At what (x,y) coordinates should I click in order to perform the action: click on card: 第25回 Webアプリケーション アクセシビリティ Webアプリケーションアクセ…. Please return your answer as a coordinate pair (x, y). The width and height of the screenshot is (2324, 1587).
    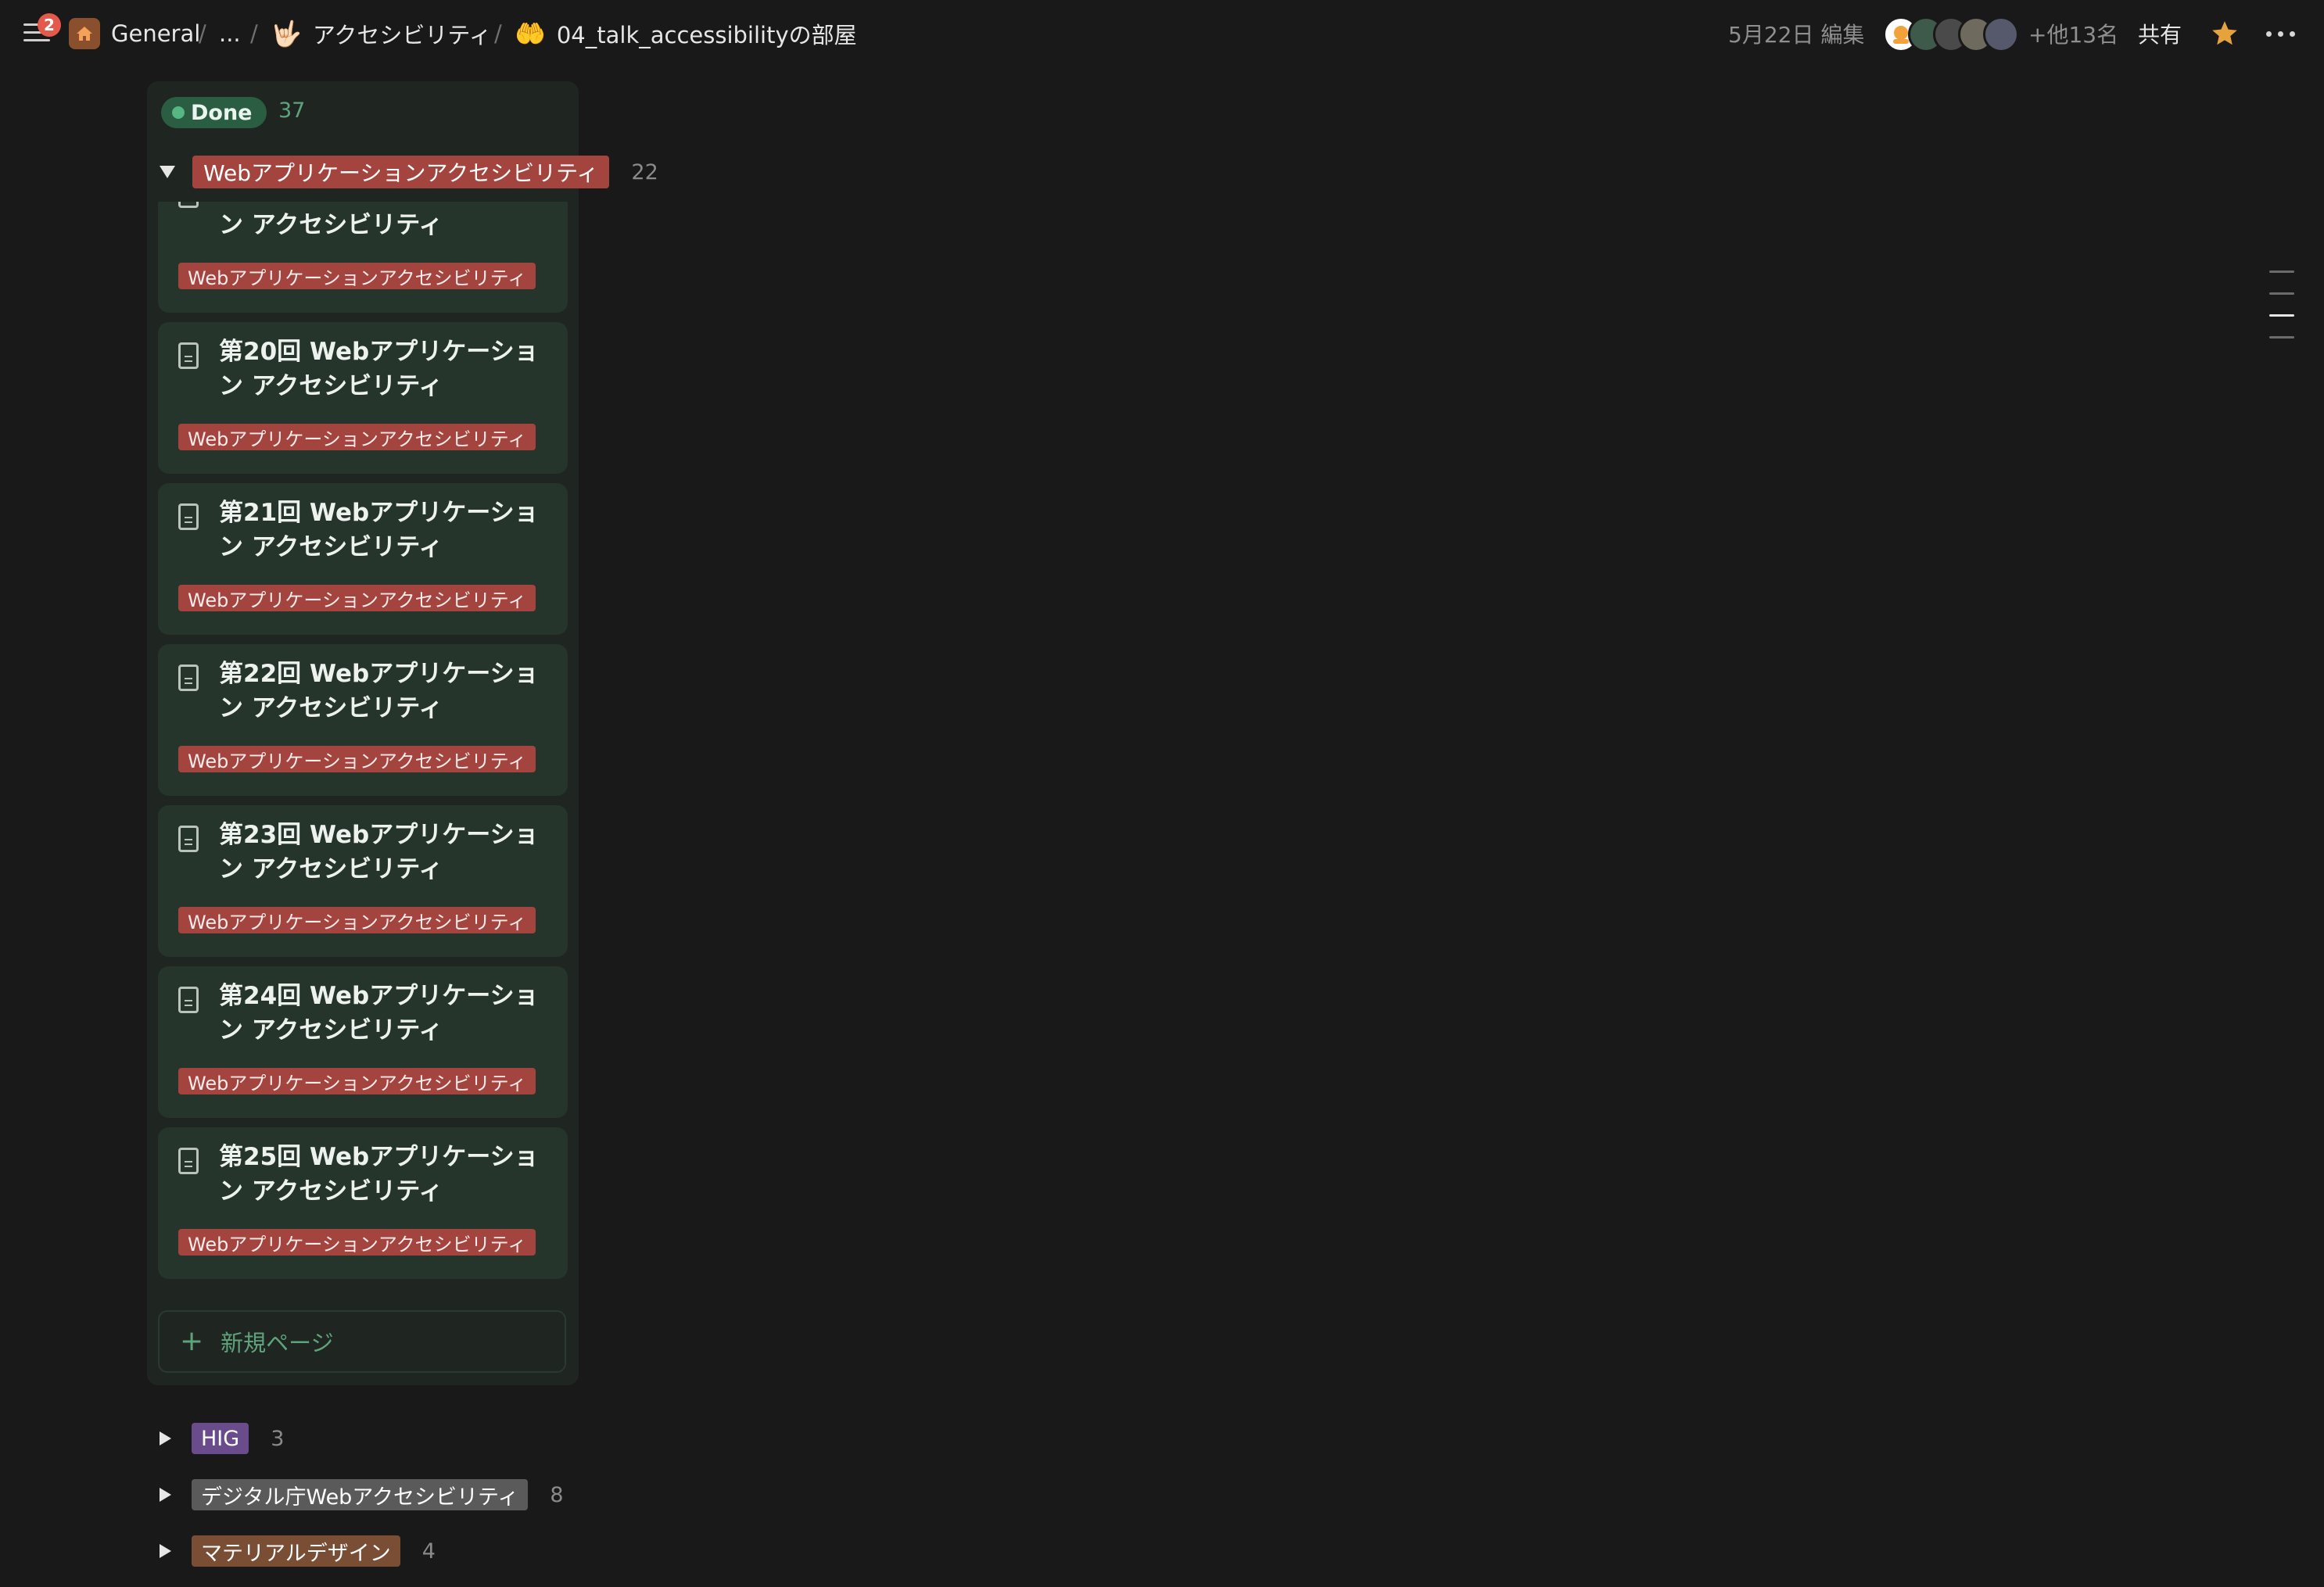
    Looking at the image, I should click on (363, 1203).